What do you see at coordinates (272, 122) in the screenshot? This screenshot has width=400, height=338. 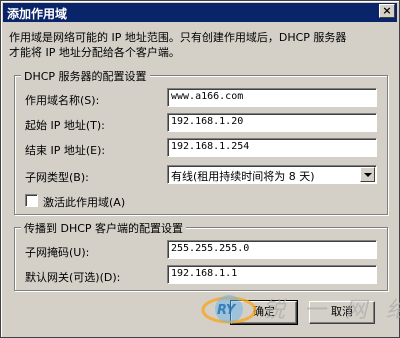 I see `start-ip-input: 192.168.1.20` at bounding box center [272, 122].